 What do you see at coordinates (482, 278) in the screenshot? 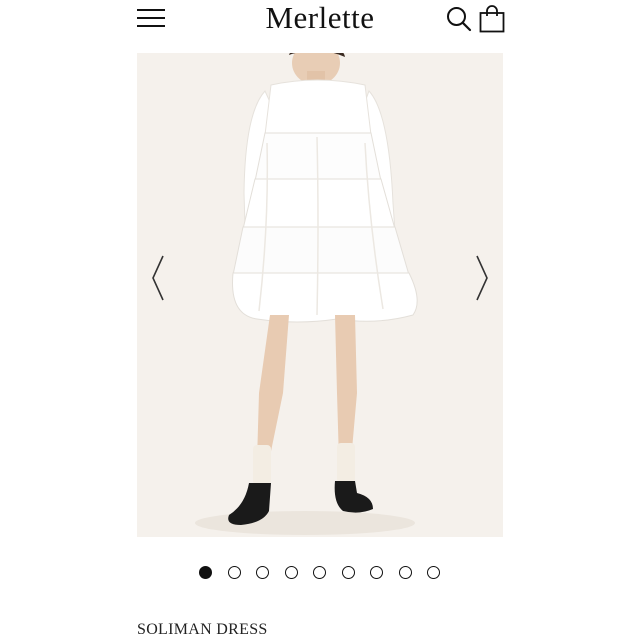
I see `chevron-right-icon` at bounding box center [482, 278].